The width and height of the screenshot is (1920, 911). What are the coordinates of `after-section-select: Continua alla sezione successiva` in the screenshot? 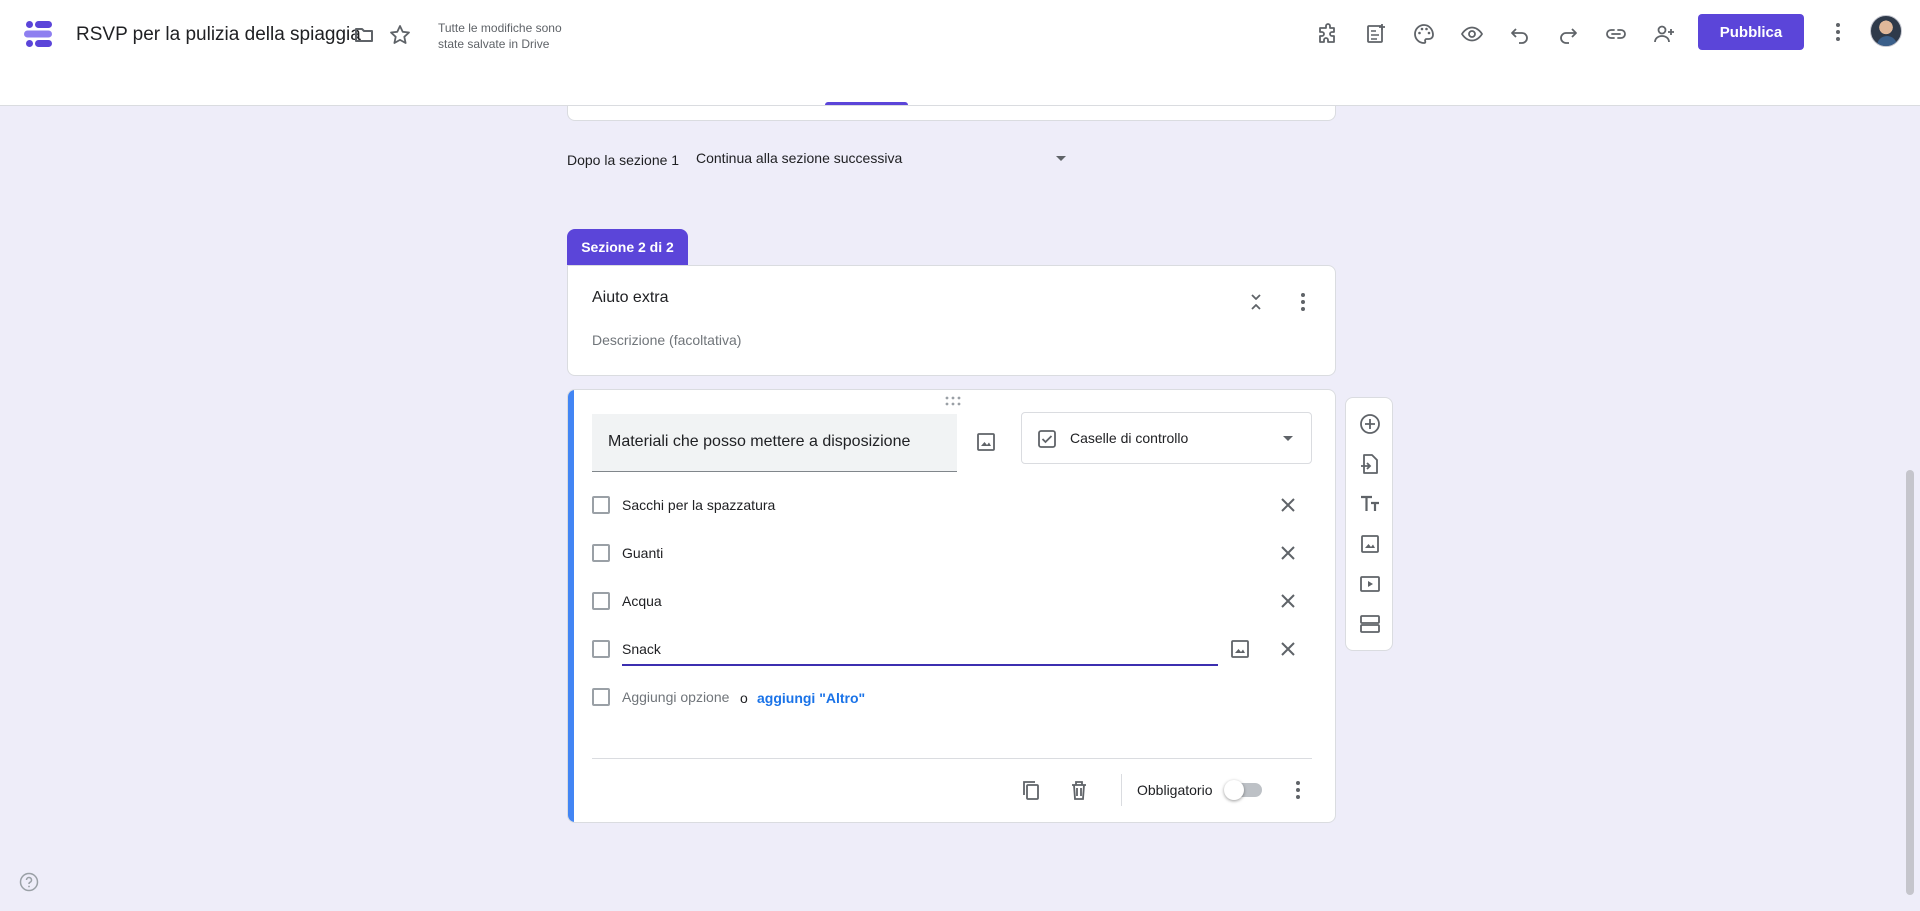 It's located at (881, 162).